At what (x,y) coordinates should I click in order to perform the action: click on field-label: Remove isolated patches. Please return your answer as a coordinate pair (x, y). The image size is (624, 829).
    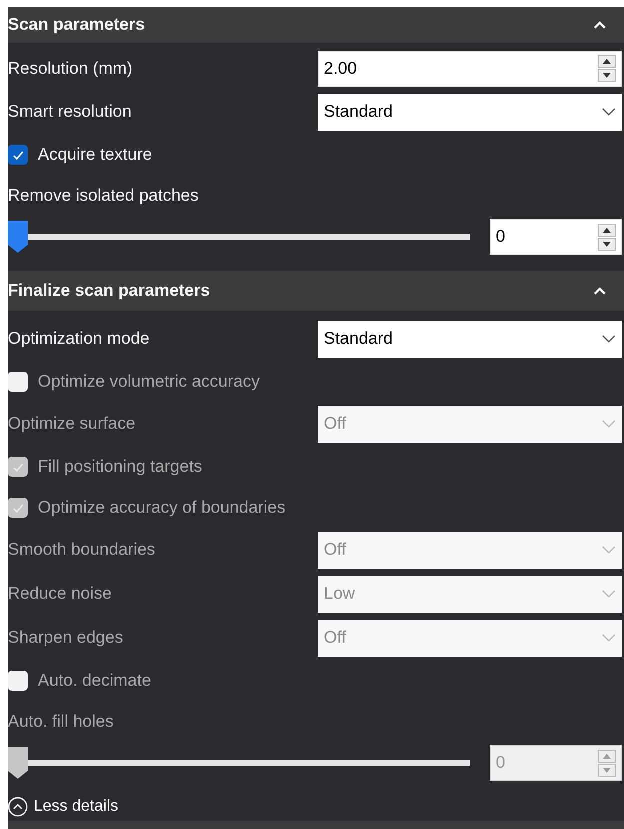
    Looking at the image, I should click on (103, 196).